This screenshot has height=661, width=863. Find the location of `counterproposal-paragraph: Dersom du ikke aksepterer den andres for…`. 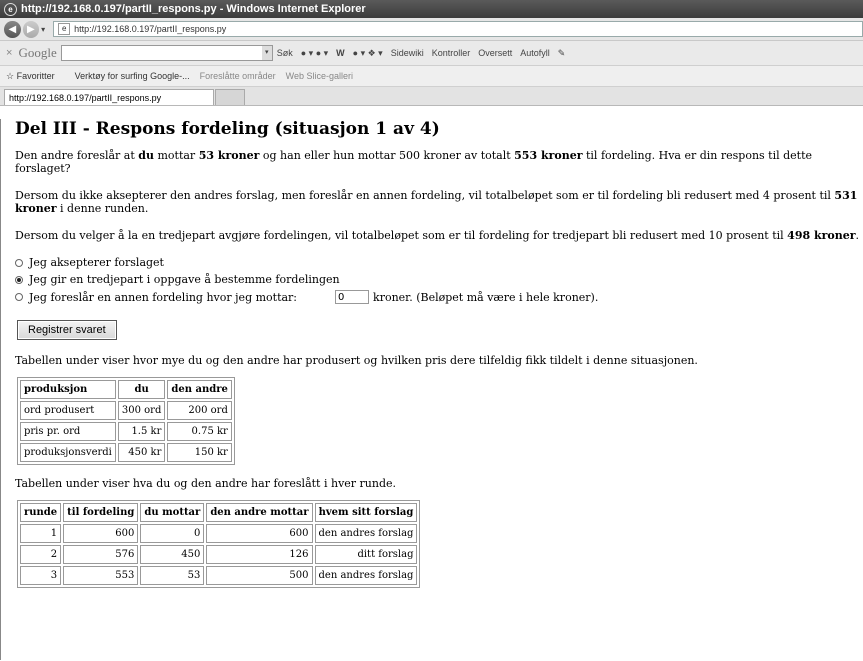

counterproposal-paragraph: Dersom du ikke aksepterer den andres for… is located at coordinates (436, 202).